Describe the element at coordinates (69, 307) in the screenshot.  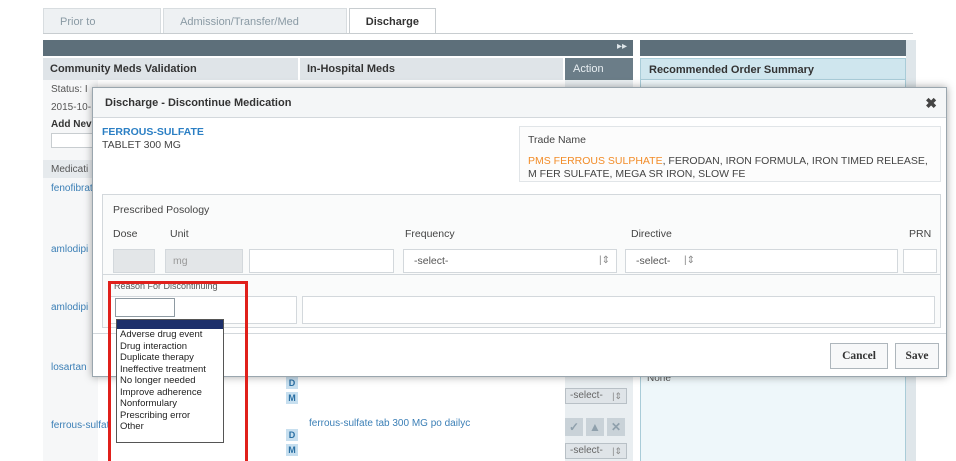
I see `med-link-amlodipine-2: amlodipi` at that location.